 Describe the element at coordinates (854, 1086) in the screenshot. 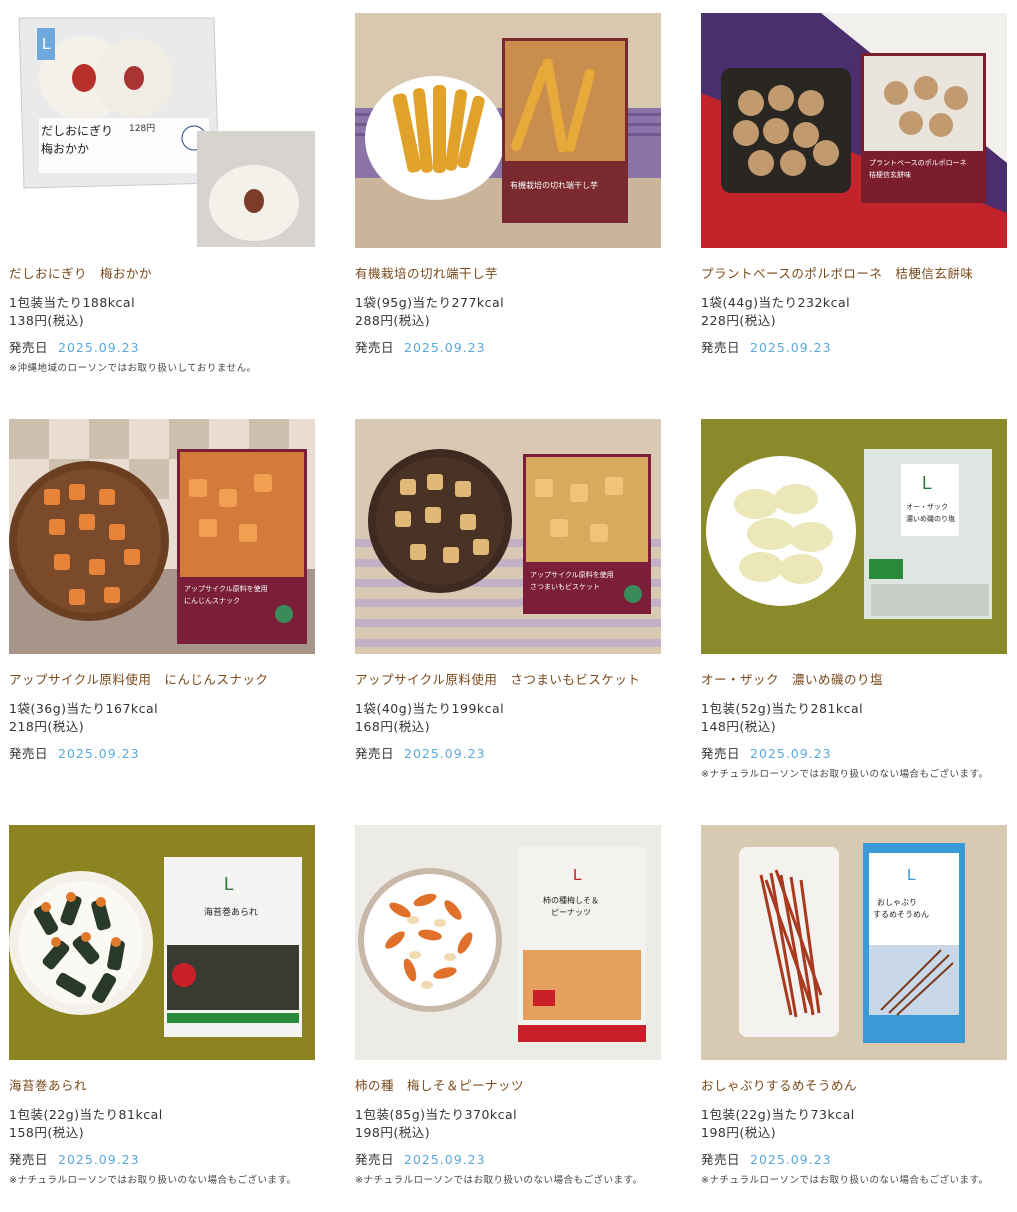

I see `product-name: おしゃぶりするめそうめん` at that location.